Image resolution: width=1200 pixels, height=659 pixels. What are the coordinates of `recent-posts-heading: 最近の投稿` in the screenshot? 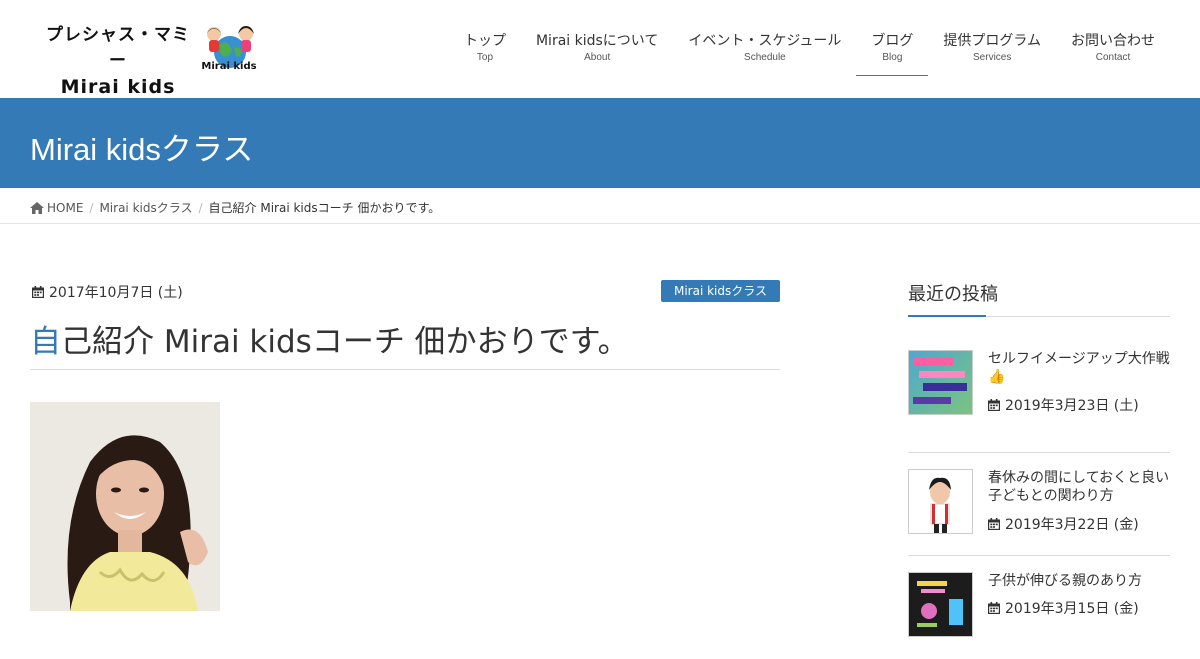 It's located at (1039, 298).